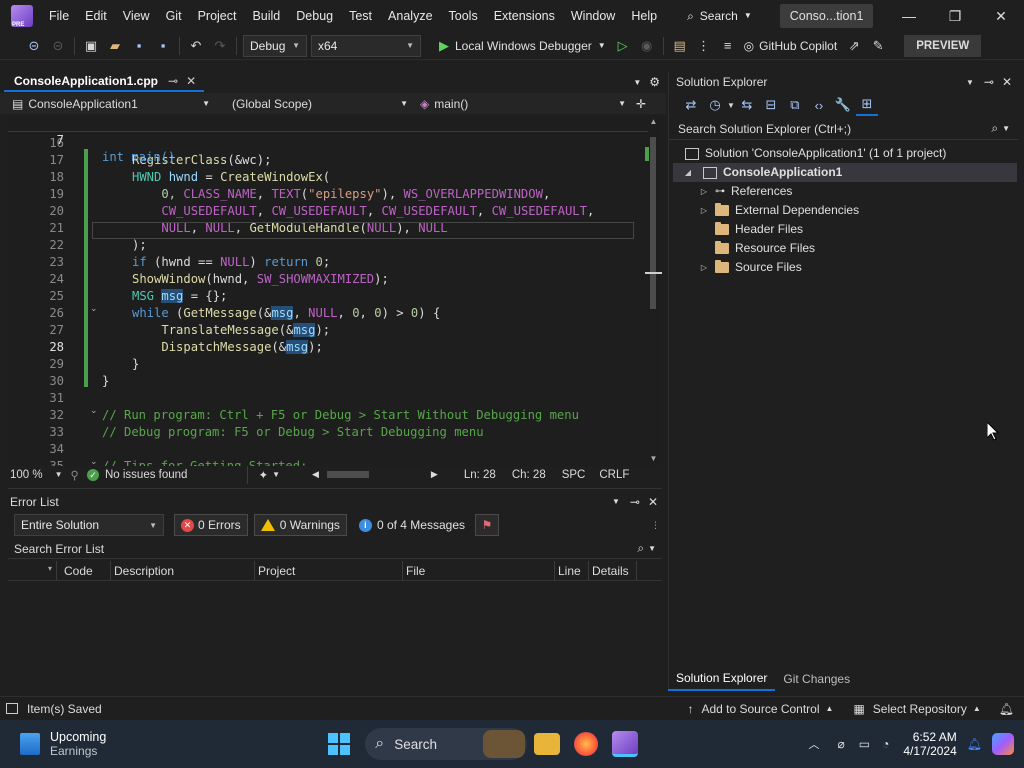 This screenshot has height=768, width=1024. I want to click on close-window-button: ✕, so click(1001, 16).